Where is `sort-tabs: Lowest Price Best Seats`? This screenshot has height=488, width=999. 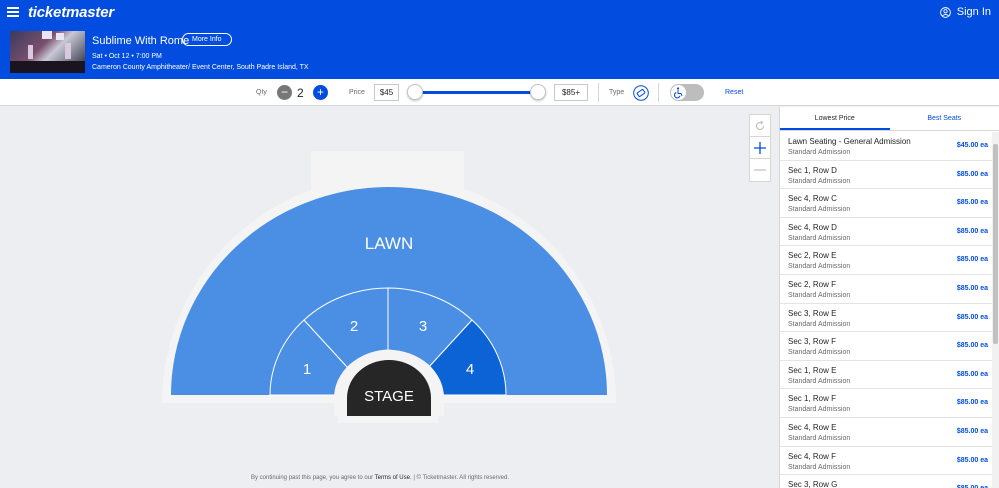 sort-tabs: Lowest Price Best Seats is located at coordinates (889, 119).